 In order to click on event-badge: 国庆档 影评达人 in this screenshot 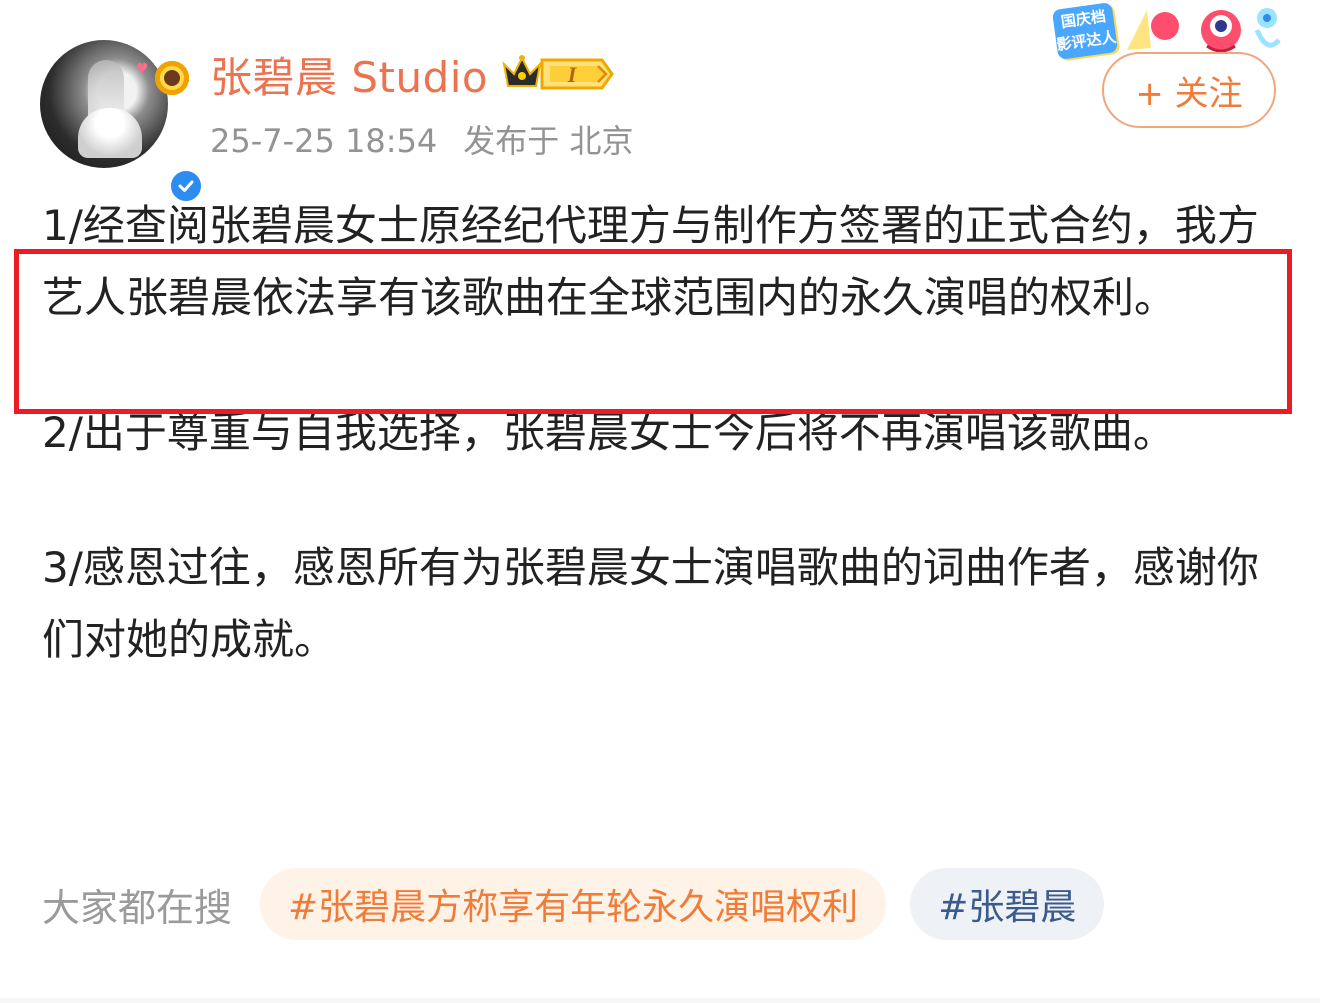, I will do `click(1182, 30)`.